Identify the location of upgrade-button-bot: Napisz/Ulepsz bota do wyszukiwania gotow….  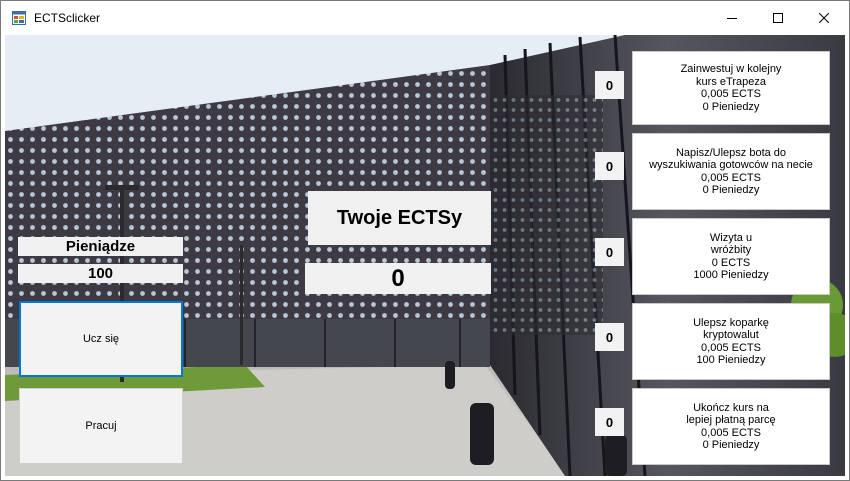
(731, 171).